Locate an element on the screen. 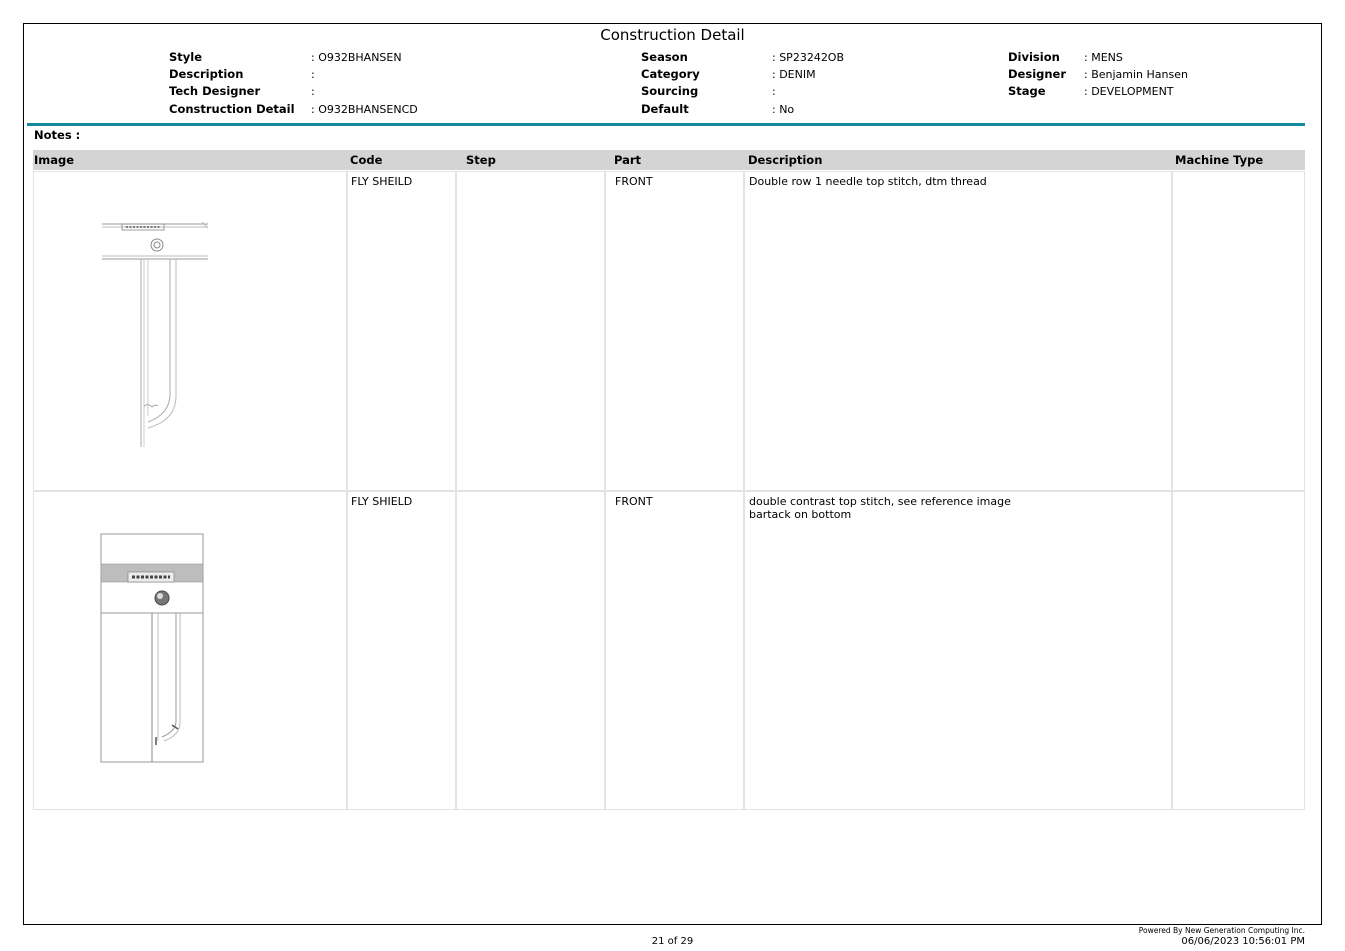  print-datetime: 06/06/2023 10:56:01 PM is located at coordinates (1243, 941).